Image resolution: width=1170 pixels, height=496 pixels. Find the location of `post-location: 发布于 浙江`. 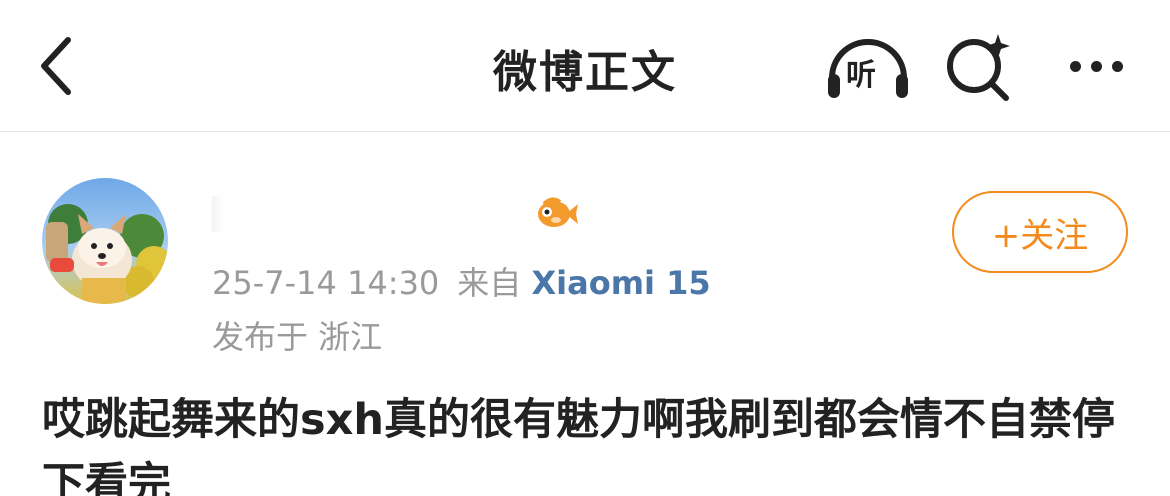

post-location: 发布于 浙江 is located at coordinates (297, 337).